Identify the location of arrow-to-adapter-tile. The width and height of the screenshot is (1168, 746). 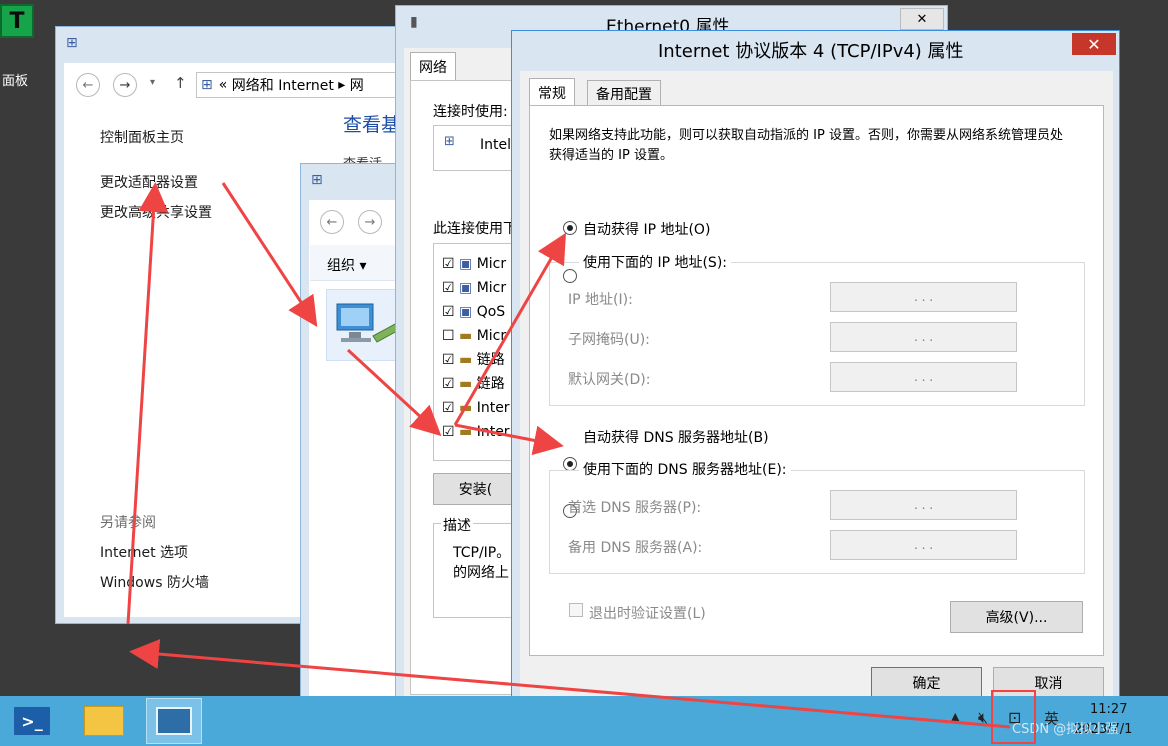
(269, 255).